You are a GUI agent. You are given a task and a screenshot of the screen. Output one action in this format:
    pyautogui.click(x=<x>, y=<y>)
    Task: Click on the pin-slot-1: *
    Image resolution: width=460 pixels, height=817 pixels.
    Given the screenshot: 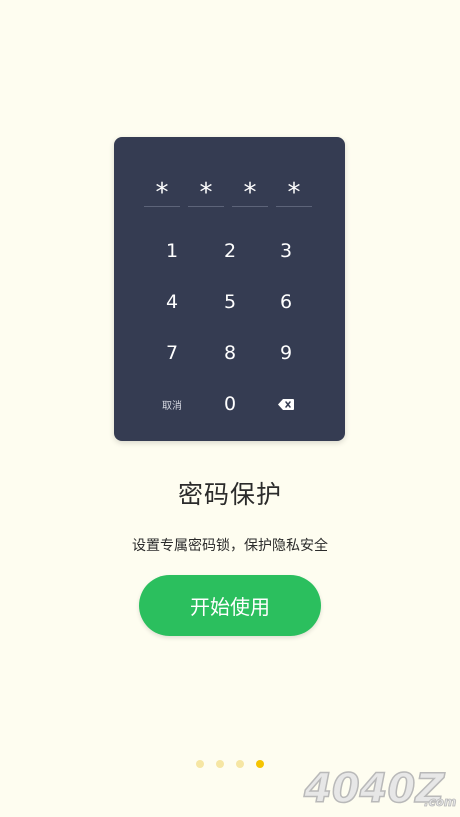 What is the action you would take?
    pyautogui.click(x=162, y=192)
    